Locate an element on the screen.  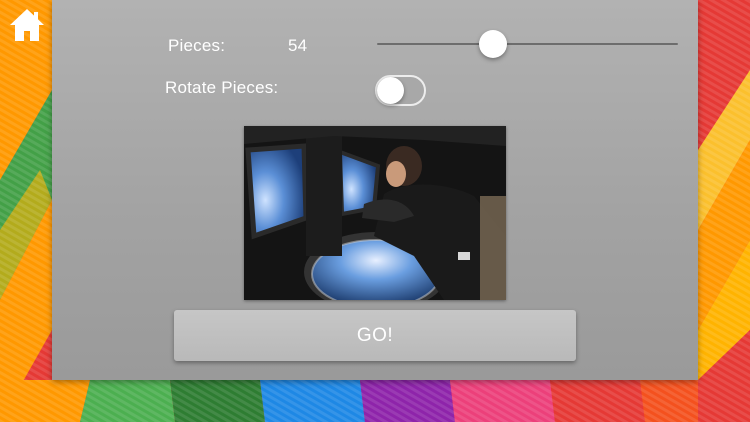
pieces-slider is located at coordinates (527, 44).